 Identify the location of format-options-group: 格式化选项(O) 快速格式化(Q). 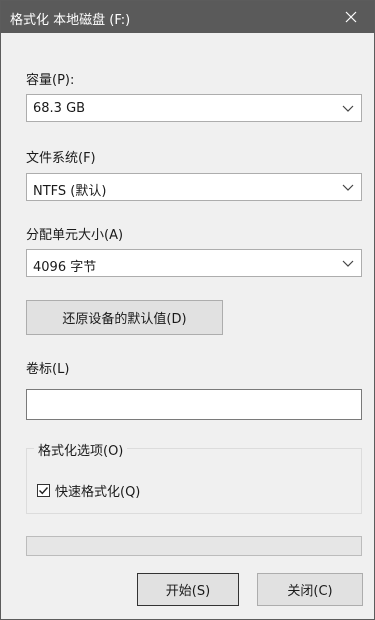
(194, 477).